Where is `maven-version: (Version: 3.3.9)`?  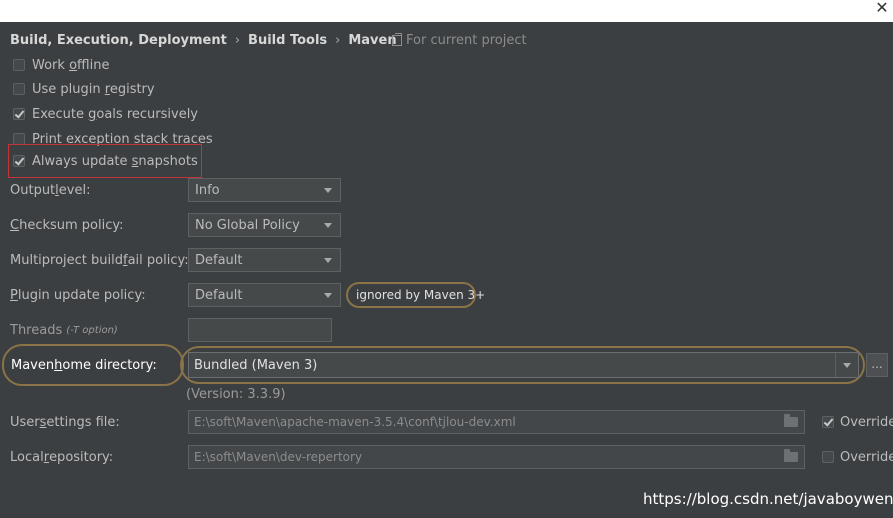 maven-version: (Version: 3.3.9) is located at coordinates (236, 394).